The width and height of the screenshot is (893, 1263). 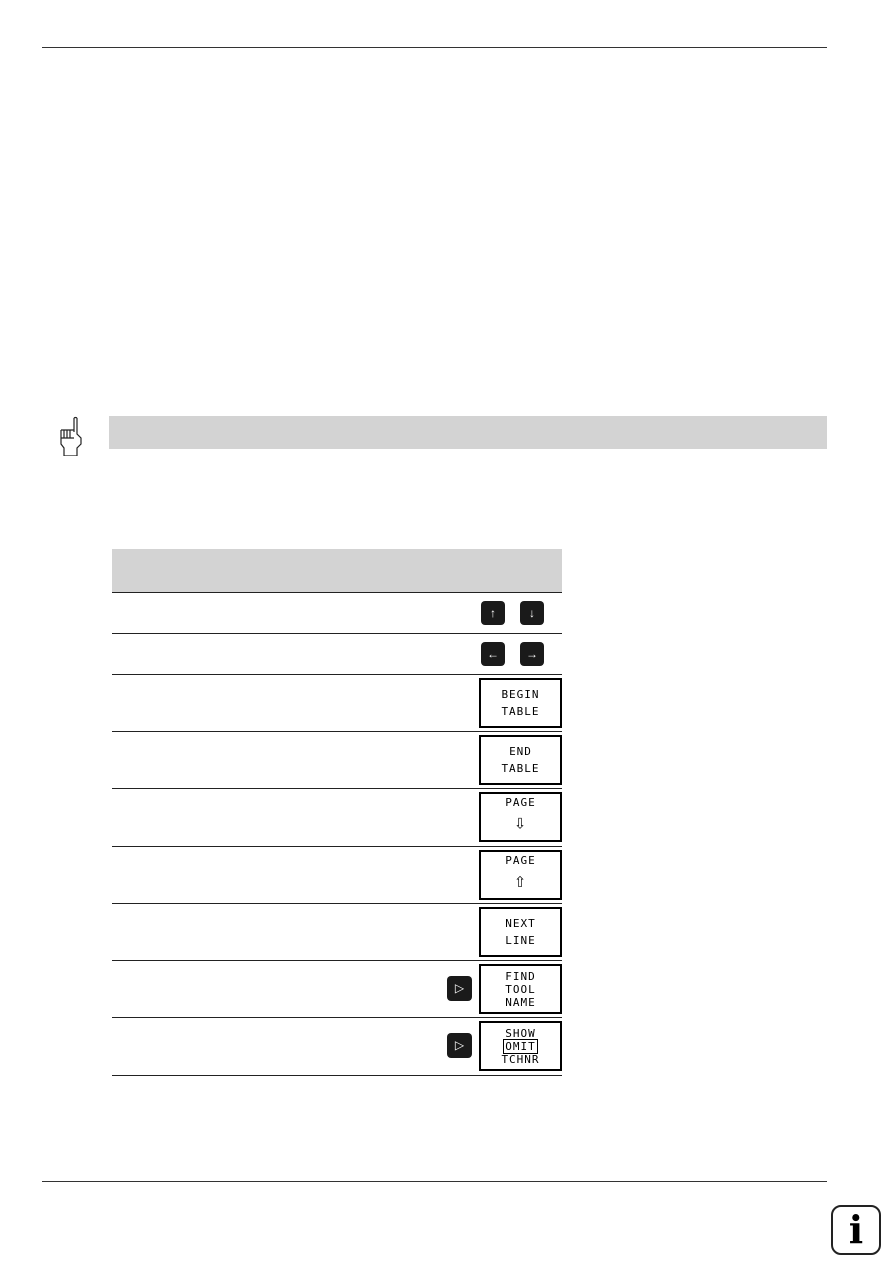 I want to click on next-line-softkey: NEXT LINE, so click(x=520, y=932).